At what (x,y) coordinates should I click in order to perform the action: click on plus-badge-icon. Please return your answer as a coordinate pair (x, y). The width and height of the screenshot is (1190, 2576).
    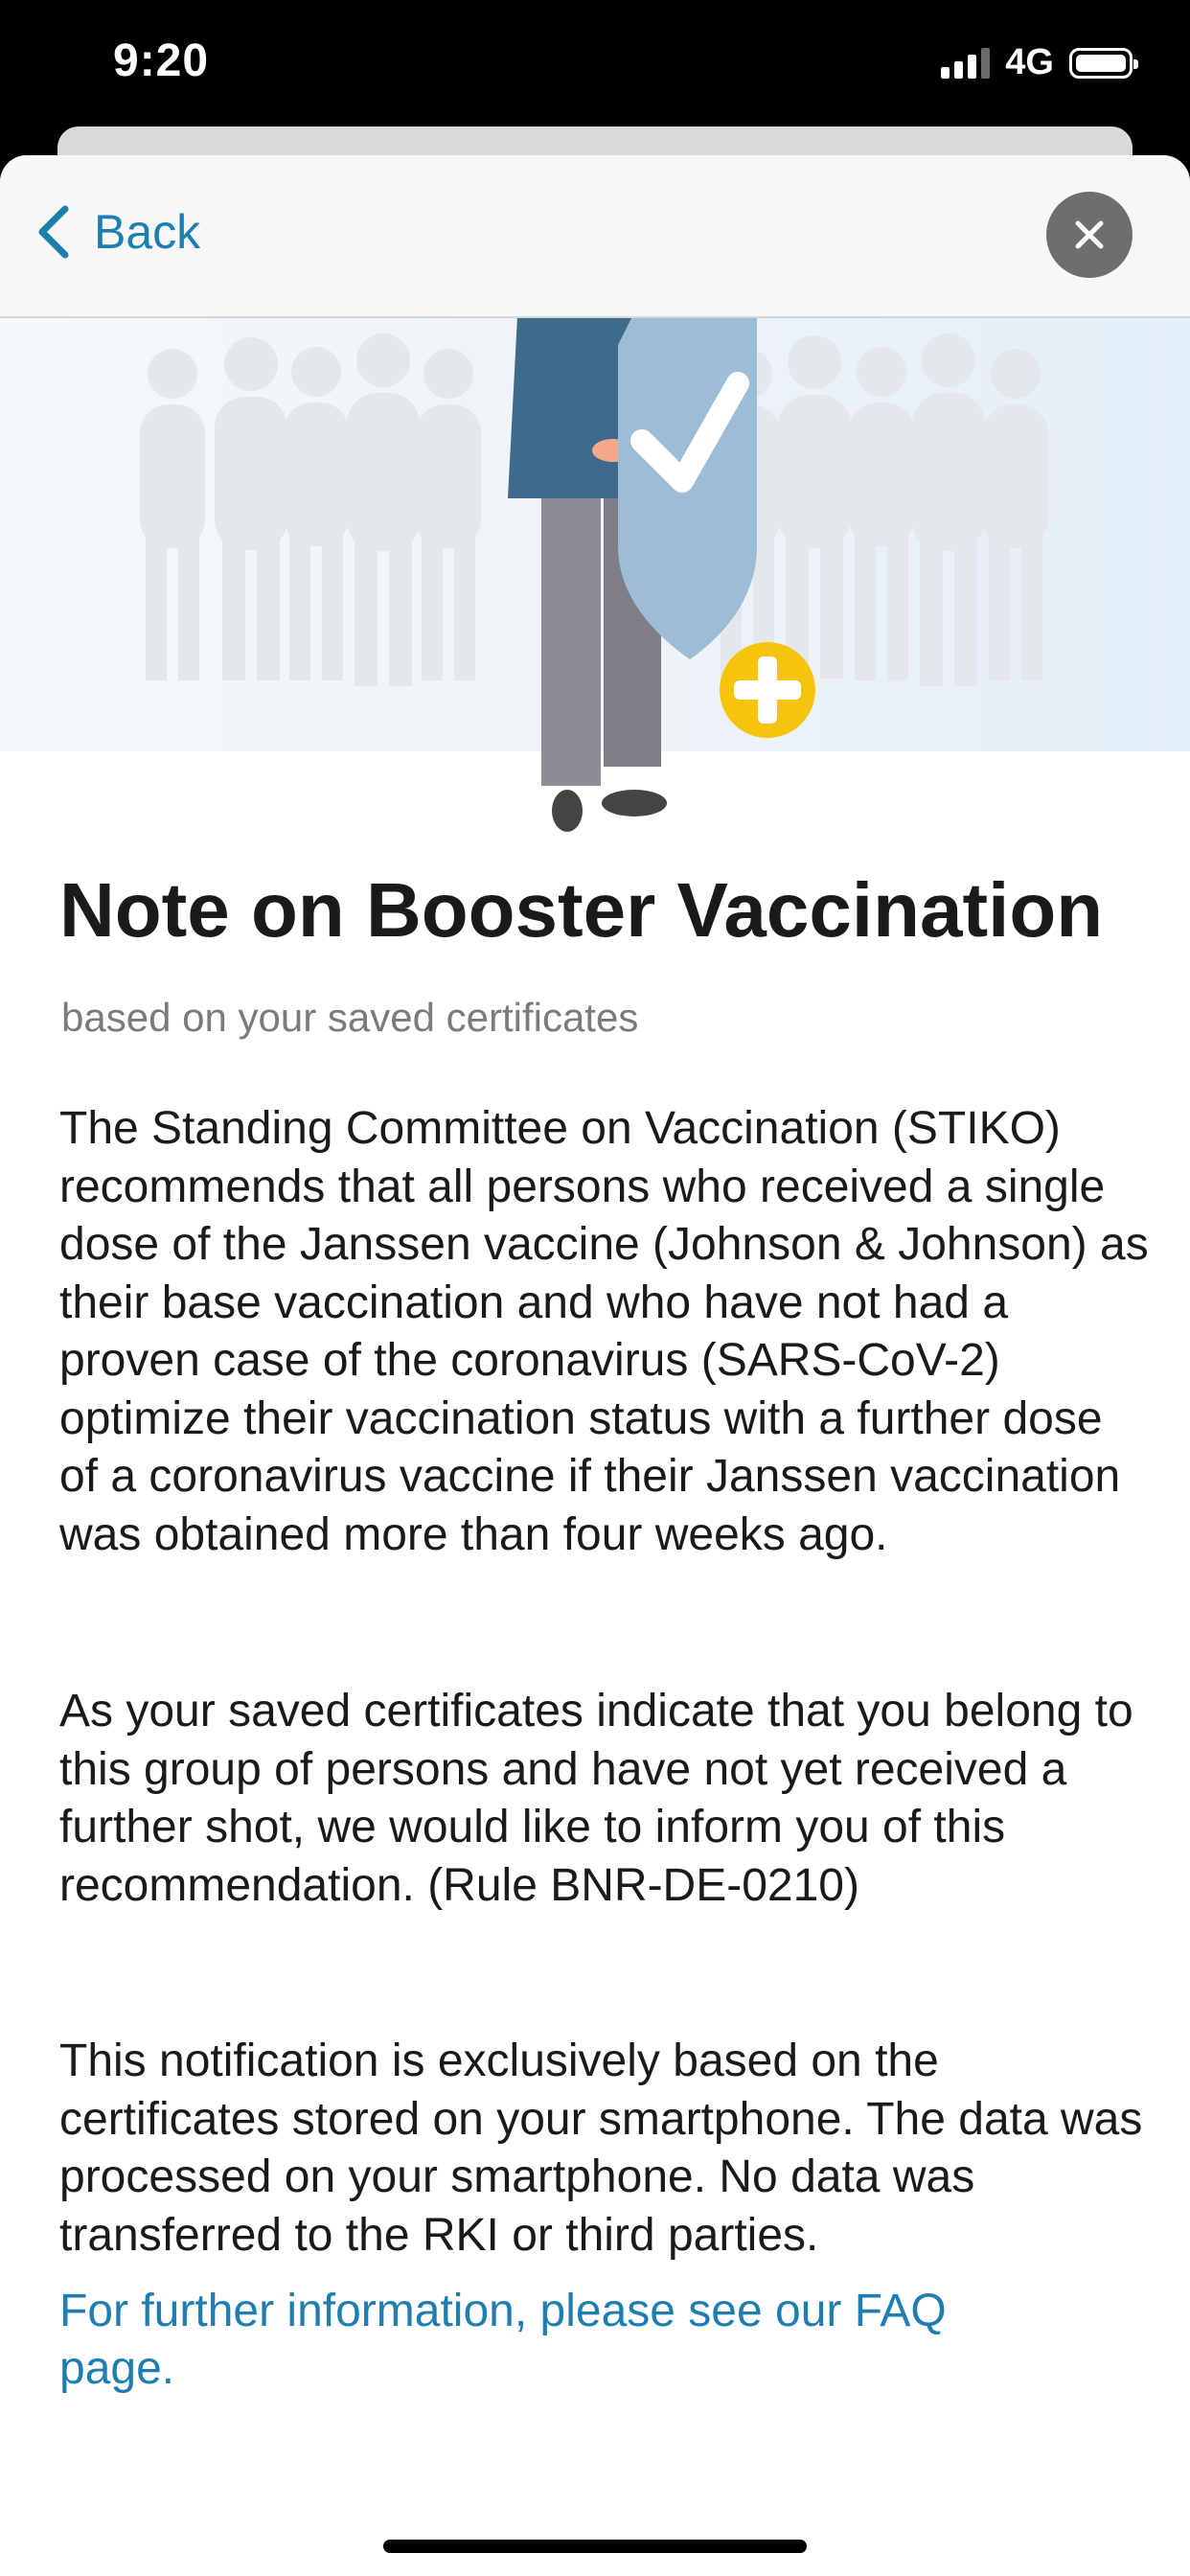
    Looking at the image, I should click on (767, 690).